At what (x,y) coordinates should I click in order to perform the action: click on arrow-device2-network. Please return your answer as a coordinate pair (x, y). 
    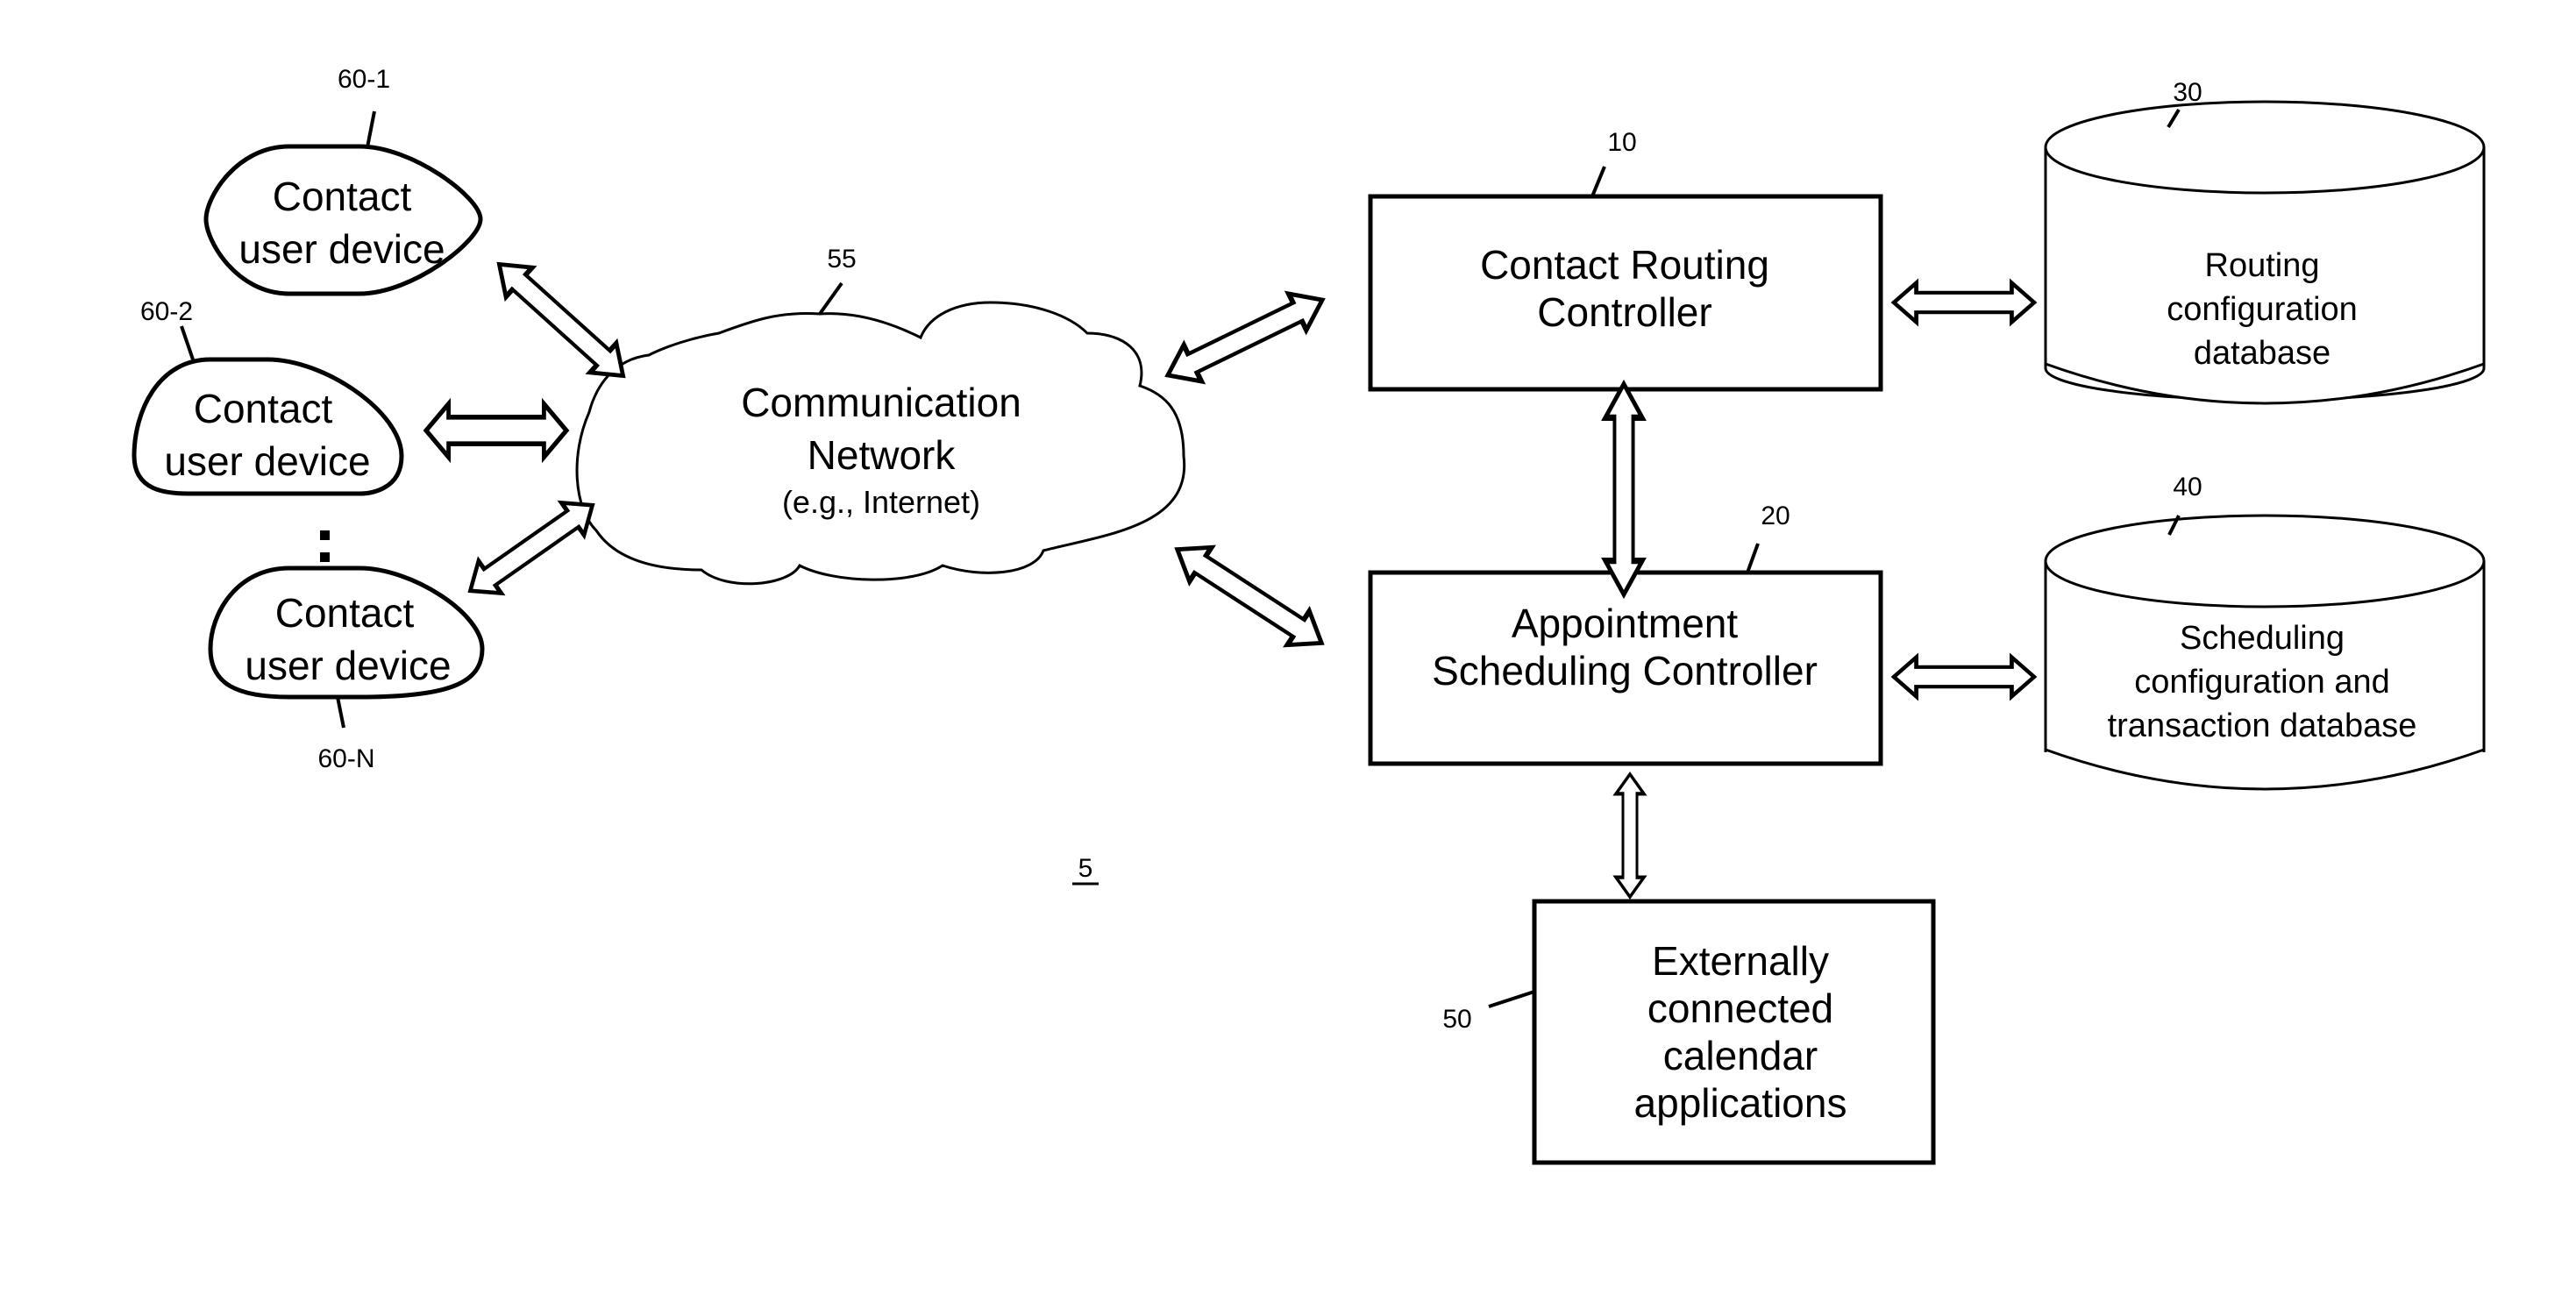
    Looking at the image, I should click on (496, 431).